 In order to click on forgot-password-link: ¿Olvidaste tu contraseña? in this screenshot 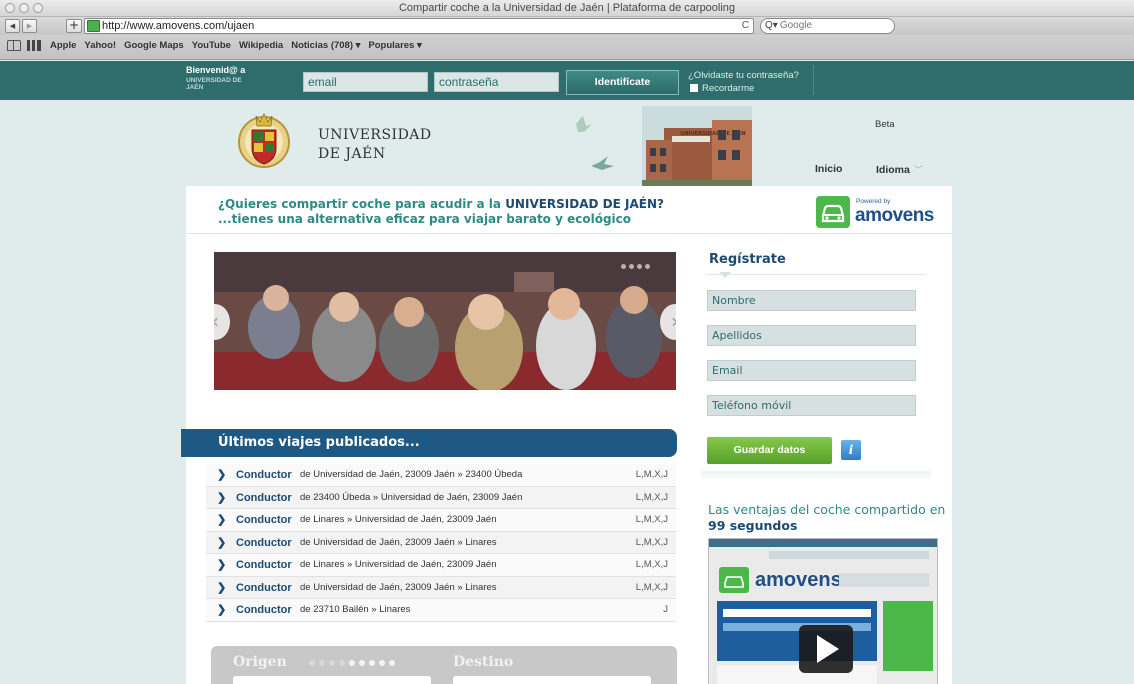, I will do `click(743, 75)`.